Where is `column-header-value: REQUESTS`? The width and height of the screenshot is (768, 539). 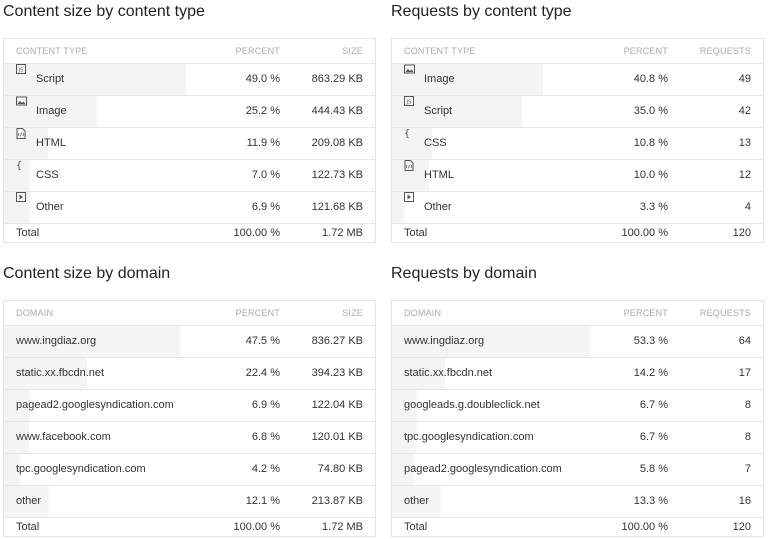 column-header-value: REQUESTS is located at coordinates (725, 313).